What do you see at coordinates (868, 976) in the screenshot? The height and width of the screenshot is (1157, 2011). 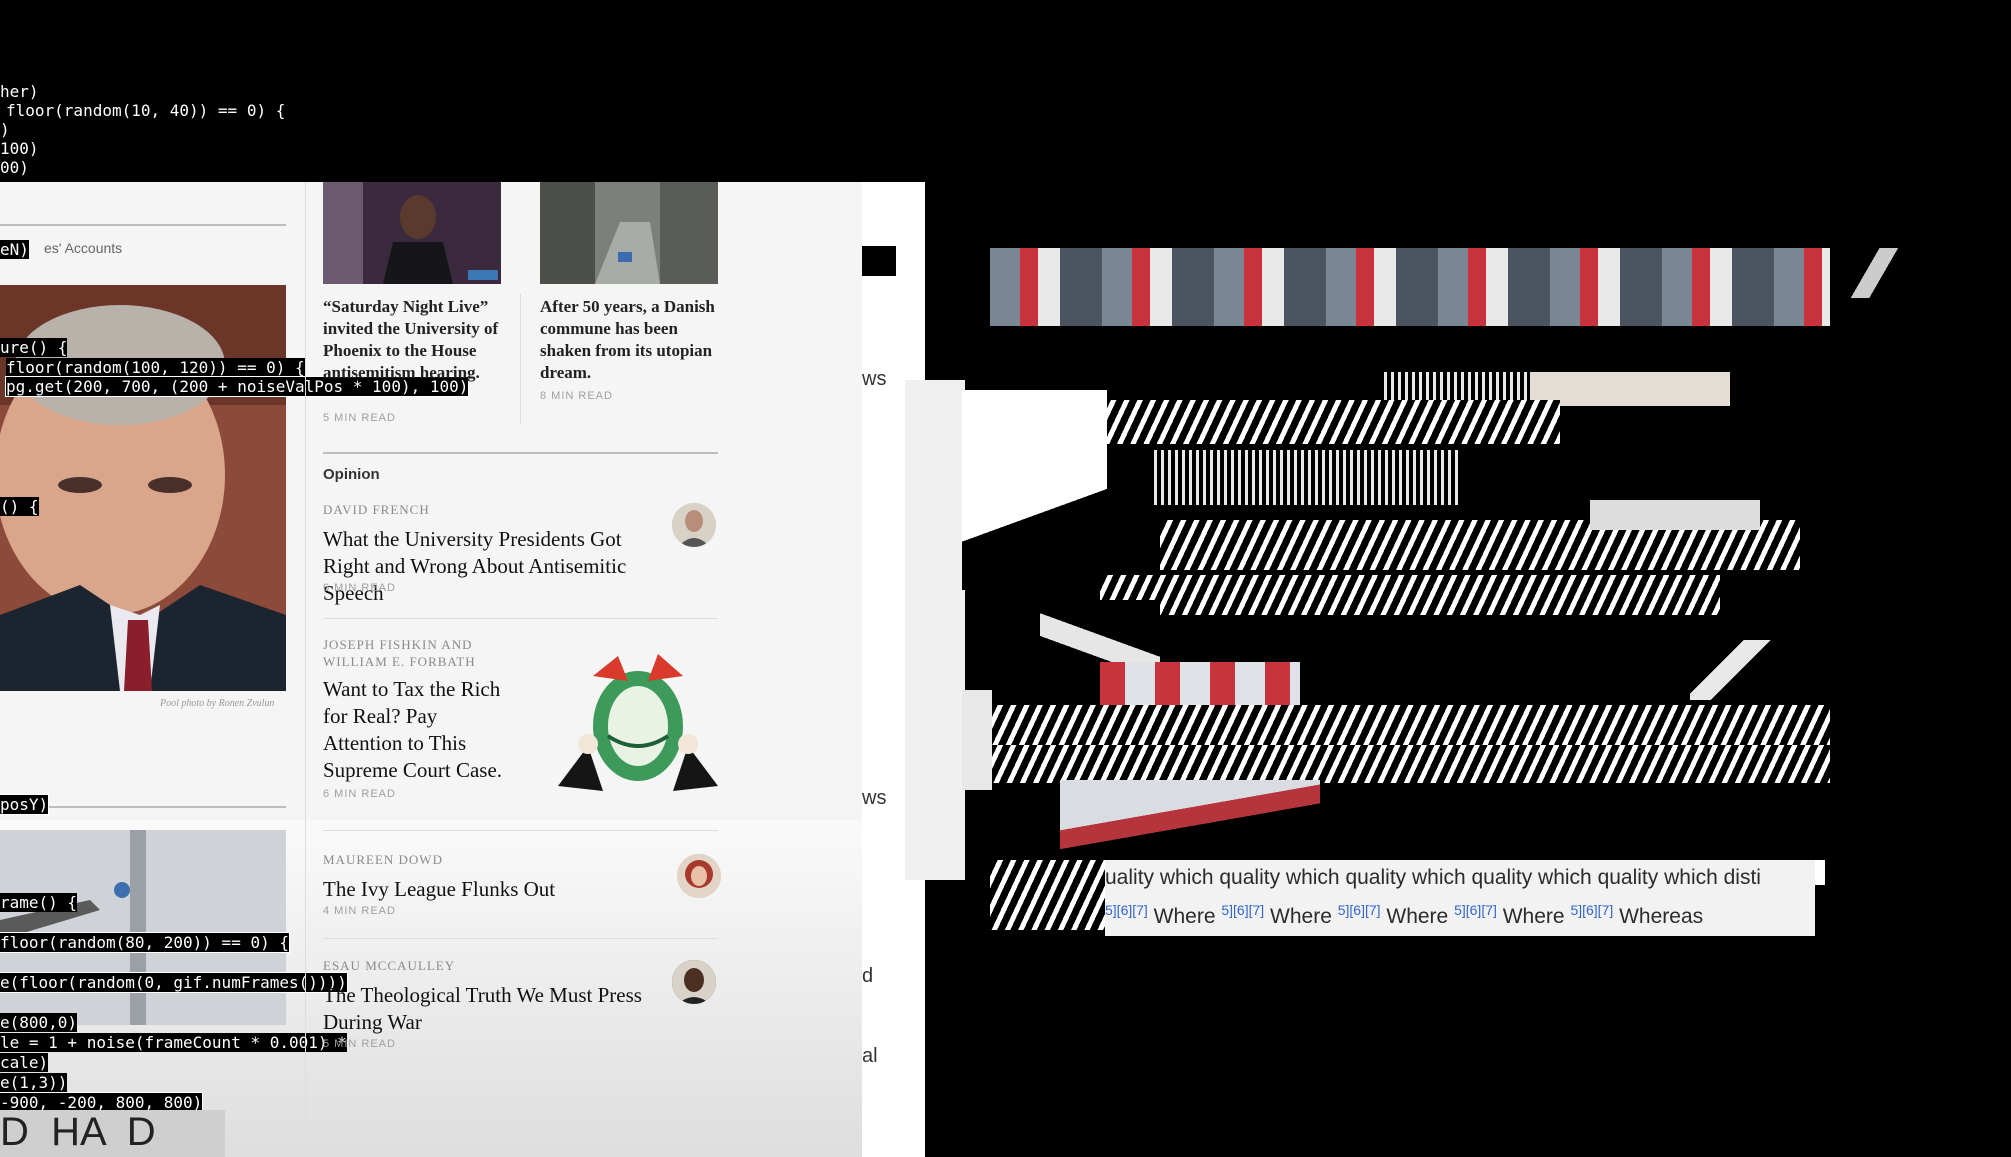 I see `edge-text-fragment: d` at bounding box center [868, 976].